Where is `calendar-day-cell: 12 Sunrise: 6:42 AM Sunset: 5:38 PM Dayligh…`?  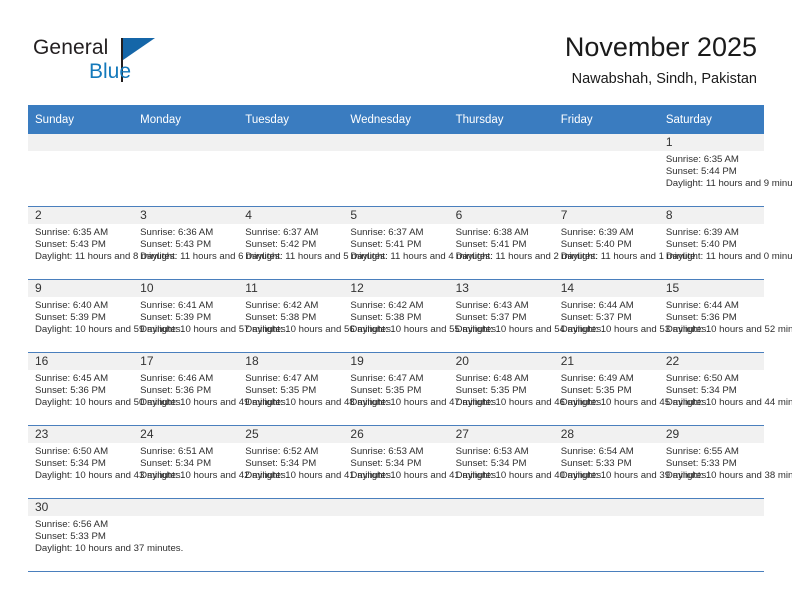
calendar-day-cell: 12 Sunrise: 6:42 AM Sunset: 5:38 PM Dayligh… is located at coordinates (421, 316).